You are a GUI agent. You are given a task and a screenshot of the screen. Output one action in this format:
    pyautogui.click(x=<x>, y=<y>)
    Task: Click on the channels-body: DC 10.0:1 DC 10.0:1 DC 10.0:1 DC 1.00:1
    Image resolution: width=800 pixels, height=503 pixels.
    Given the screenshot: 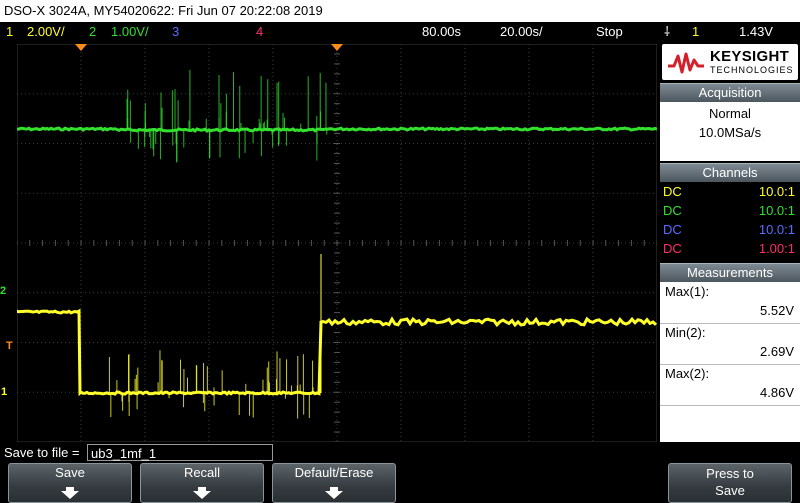 What is the action you would take?
    pyautogui.click(x=730, y=221)
    